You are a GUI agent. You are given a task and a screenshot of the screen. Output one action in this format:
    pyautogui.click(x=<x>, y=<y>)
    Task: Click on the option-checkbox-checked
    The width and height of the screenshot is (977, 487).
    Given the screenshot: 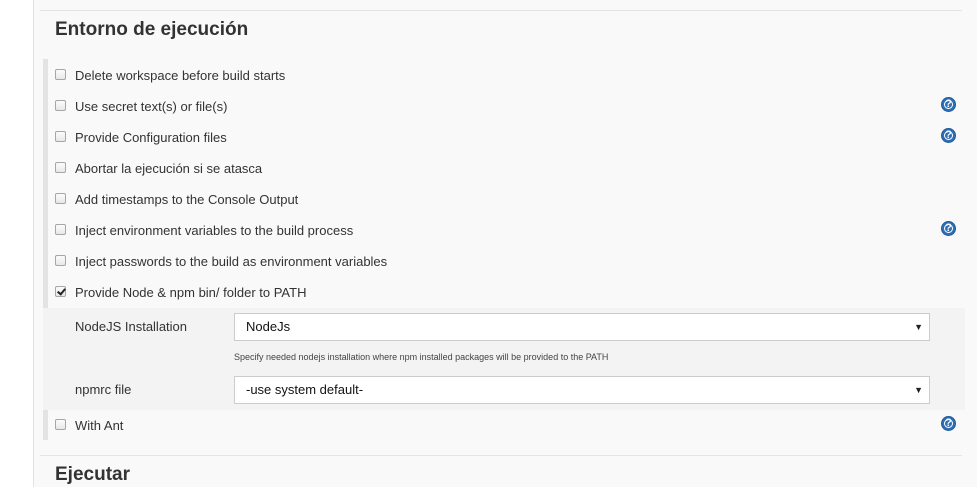 What is the action you would take?
    pyautogui.click(x=60, y=291)
    